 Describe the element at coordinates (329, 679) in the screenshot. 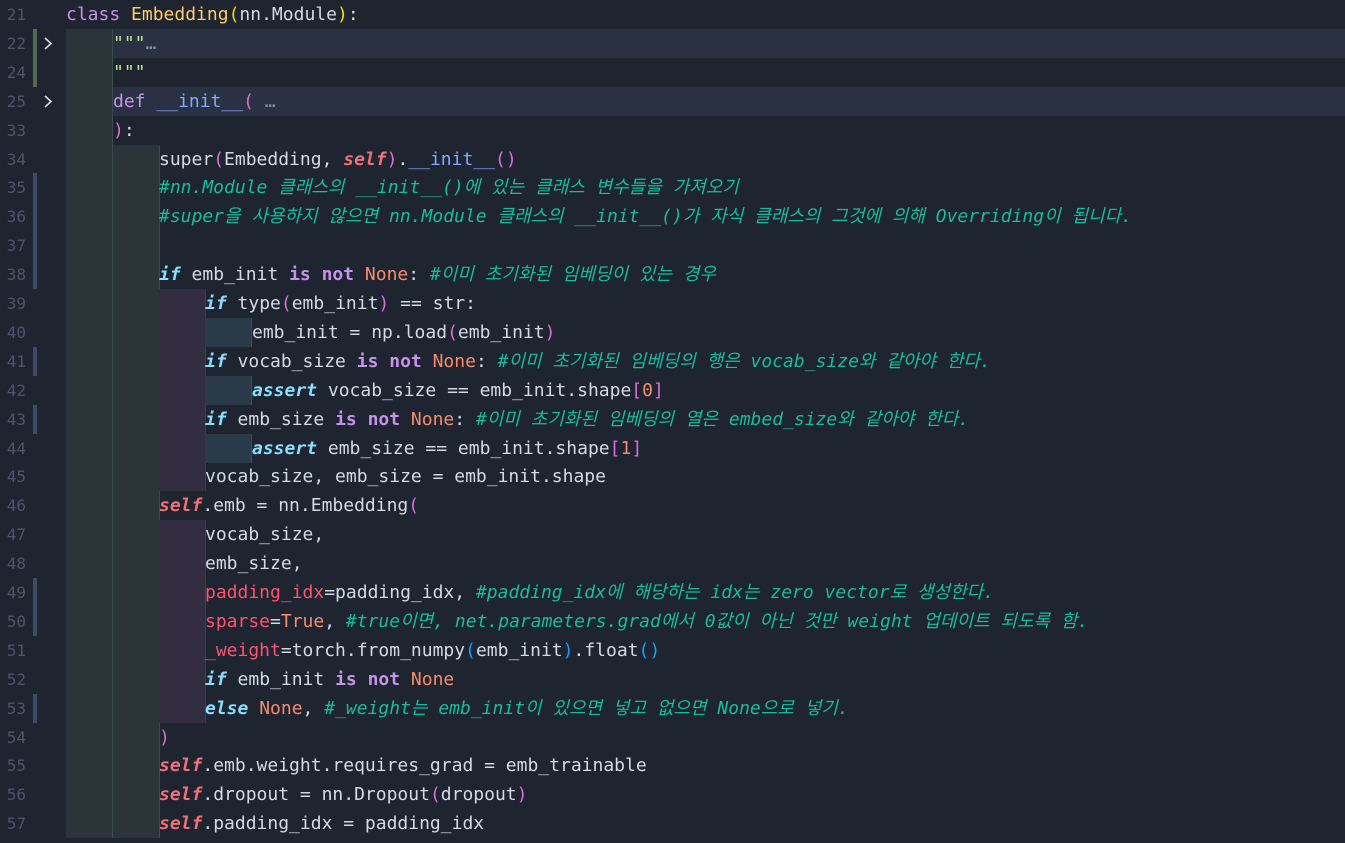

I see `code-text: if emb_init is not None` at that location.